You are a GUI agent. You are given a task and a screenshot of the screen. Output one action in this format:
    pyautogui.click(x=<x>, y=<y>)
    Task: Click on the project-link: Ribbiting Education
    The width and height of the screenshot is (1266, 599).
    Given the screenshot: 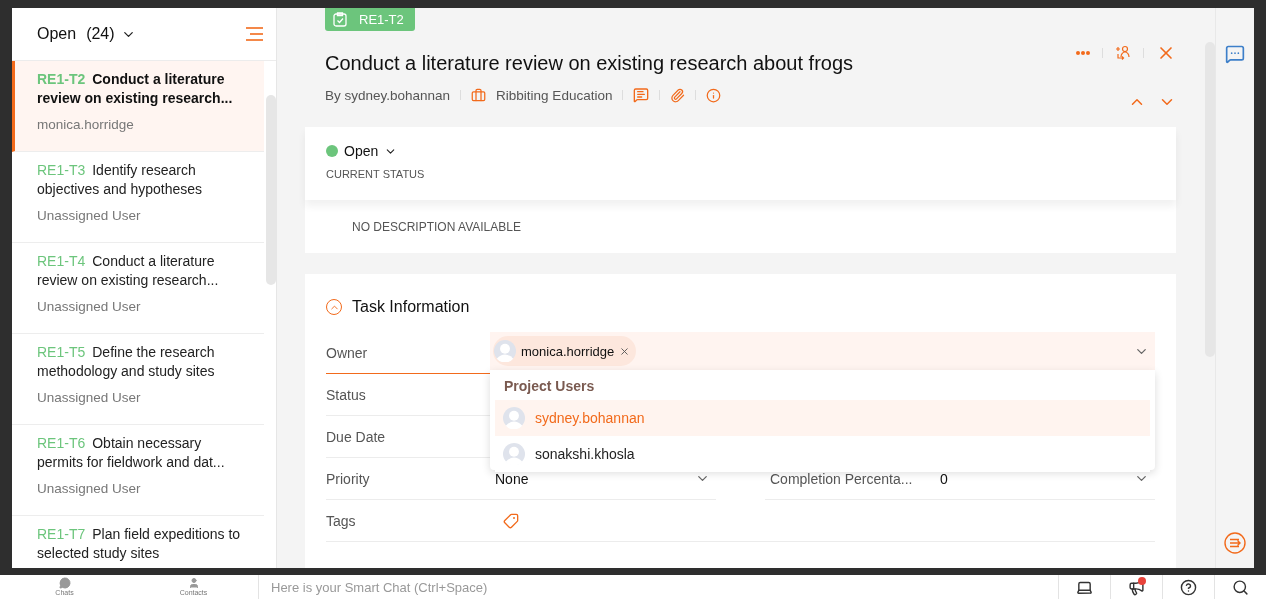 What is the action you would take?
    pyautogui.click(x=554, y=95)
    